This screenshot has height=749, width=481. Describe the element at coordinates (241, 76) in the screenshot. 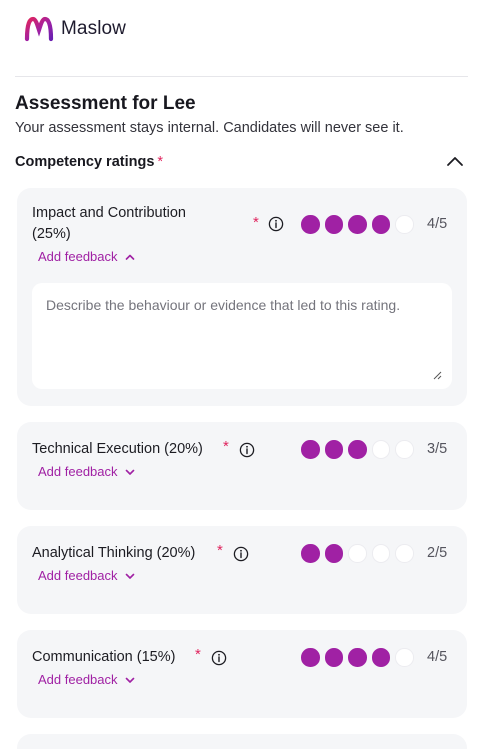

I see `header-divider` at that location.